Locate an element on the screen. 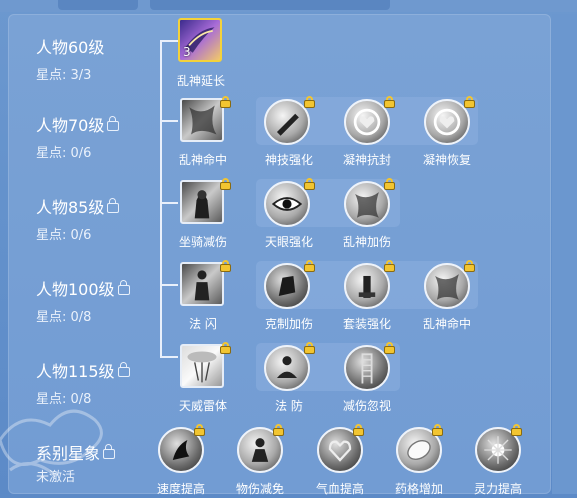 Image resolution: width=577 pixels, height=498 pixels. skill-label: 乱神延长 is located at coordinates (200, 81).